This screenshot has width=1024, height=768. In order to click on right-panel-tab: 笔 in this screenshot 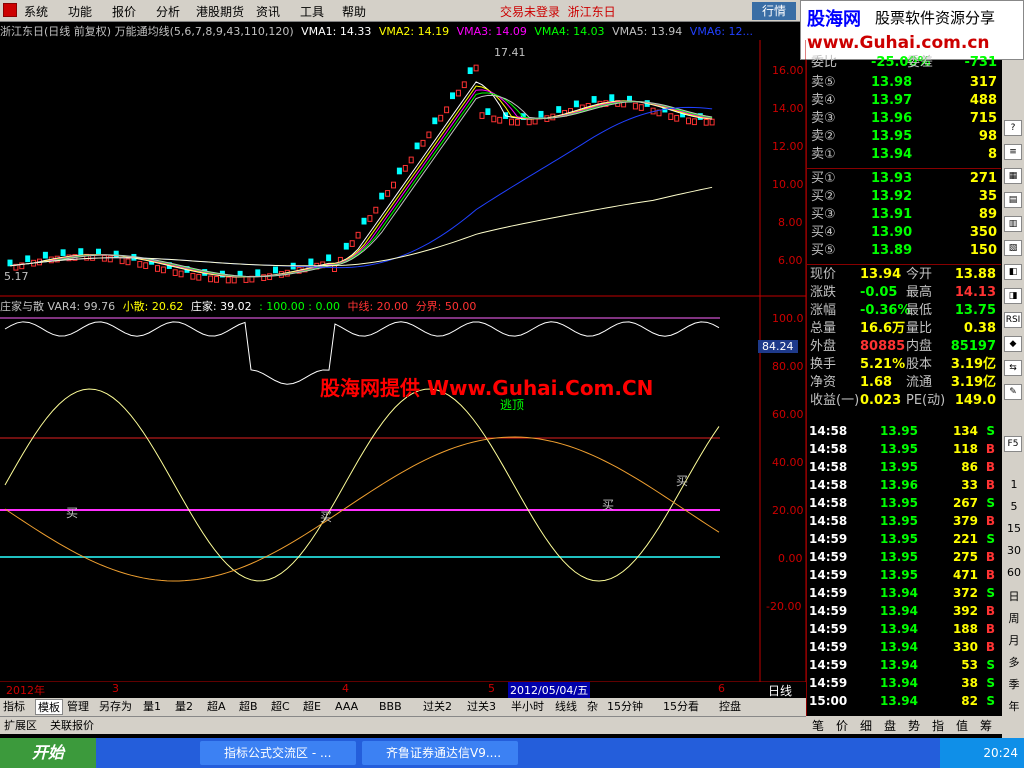, I will do `click(818, 725)`.